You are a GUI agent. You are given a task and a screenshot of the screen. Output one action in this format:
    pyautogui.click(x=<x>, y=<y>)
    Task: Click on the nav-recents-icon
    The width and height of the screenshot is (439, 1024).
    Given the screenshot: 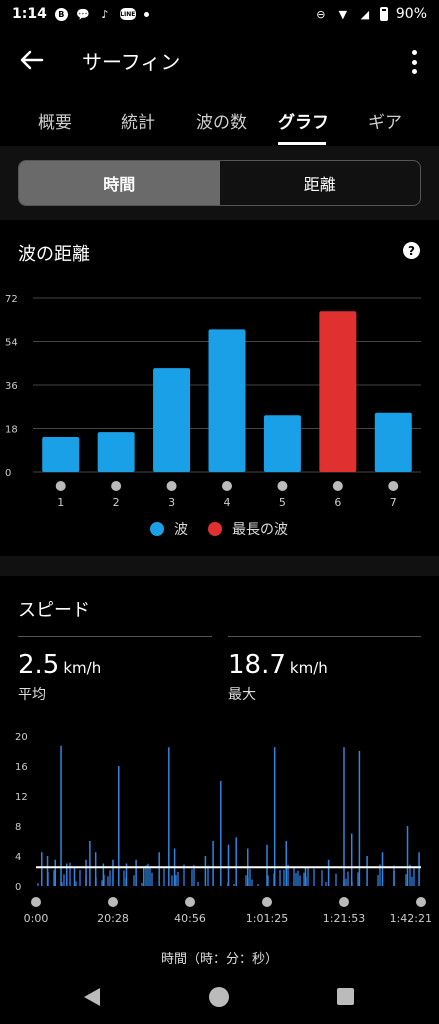 What is the action you would take?
    pyautogui.click(x=345, y=996)
    